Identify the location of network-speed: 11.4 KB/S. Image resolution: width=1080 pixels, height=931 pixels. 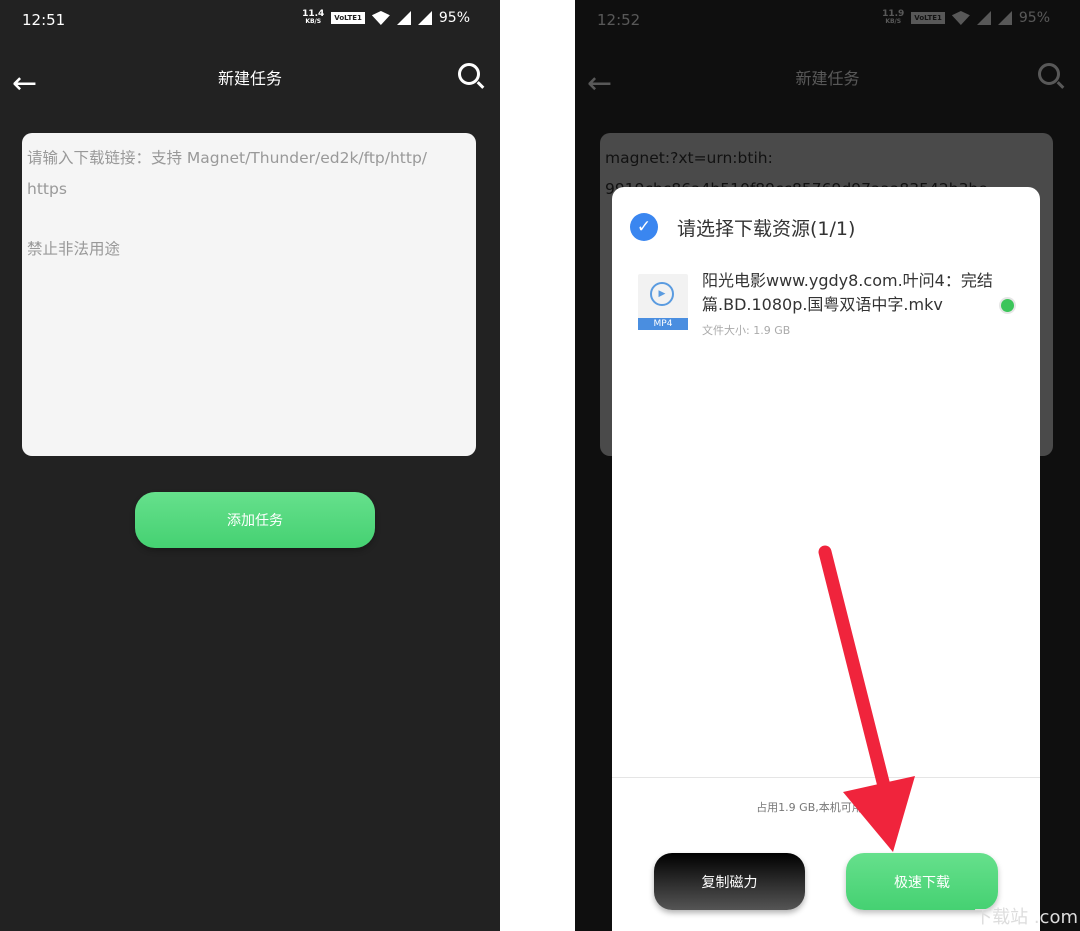
(313, 18).